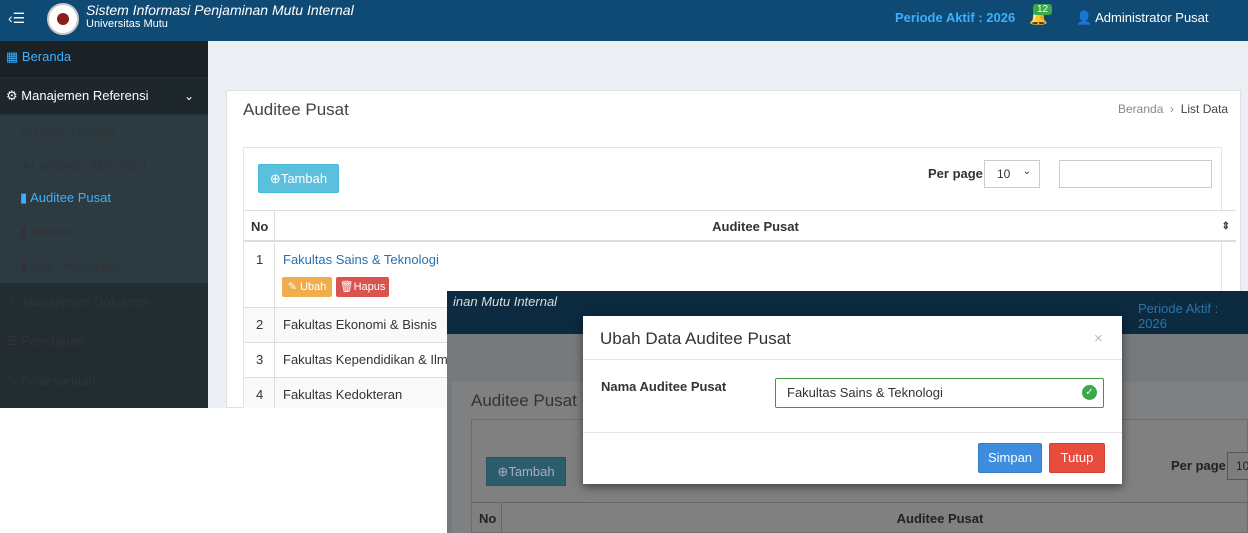  What do you see at coordinates (104, 198) in the screenshot?
I see `sidebar-item-auditee-pusat: ▮ Auditee Pusat` at bounding box center [104, 198].